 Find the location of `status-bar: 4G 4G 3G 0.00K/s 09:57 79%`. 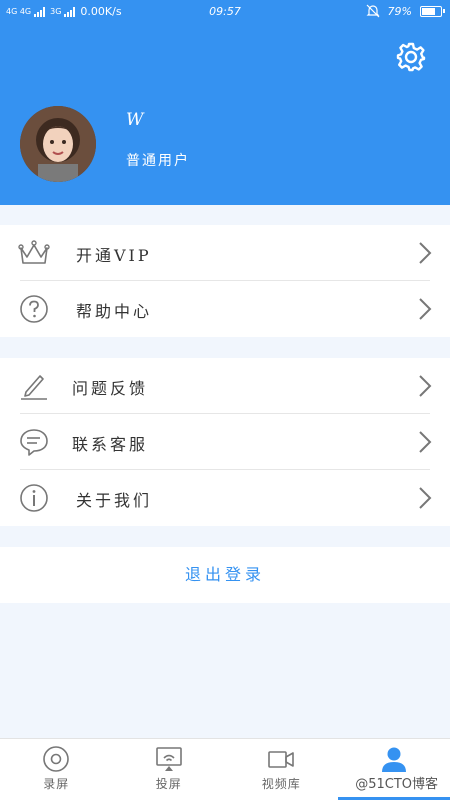

status-bar: 4G 4G 3G 0.00K/s 09:57 79% is located at coordinates (225, 12).